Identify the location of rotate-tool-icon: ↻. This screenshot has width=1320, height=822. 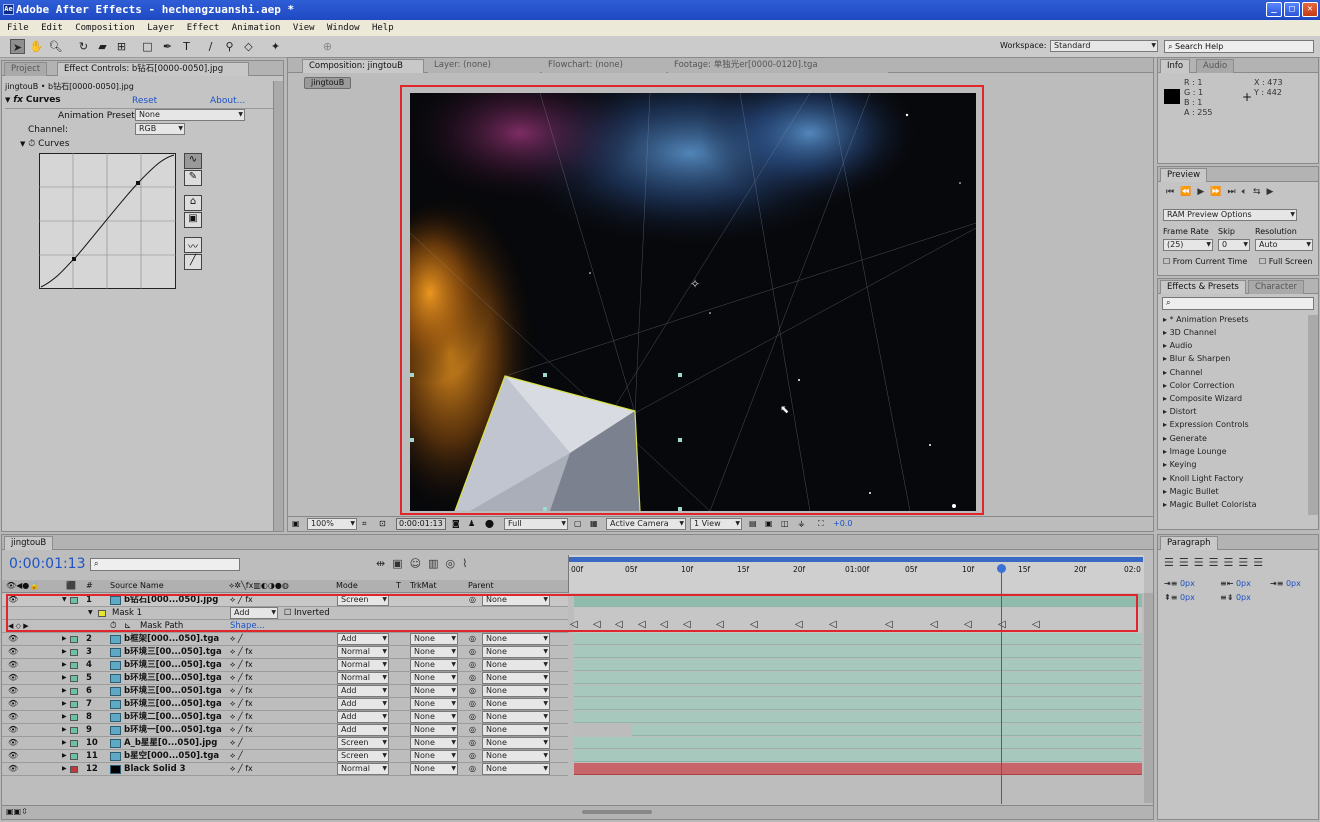
(83, 46).